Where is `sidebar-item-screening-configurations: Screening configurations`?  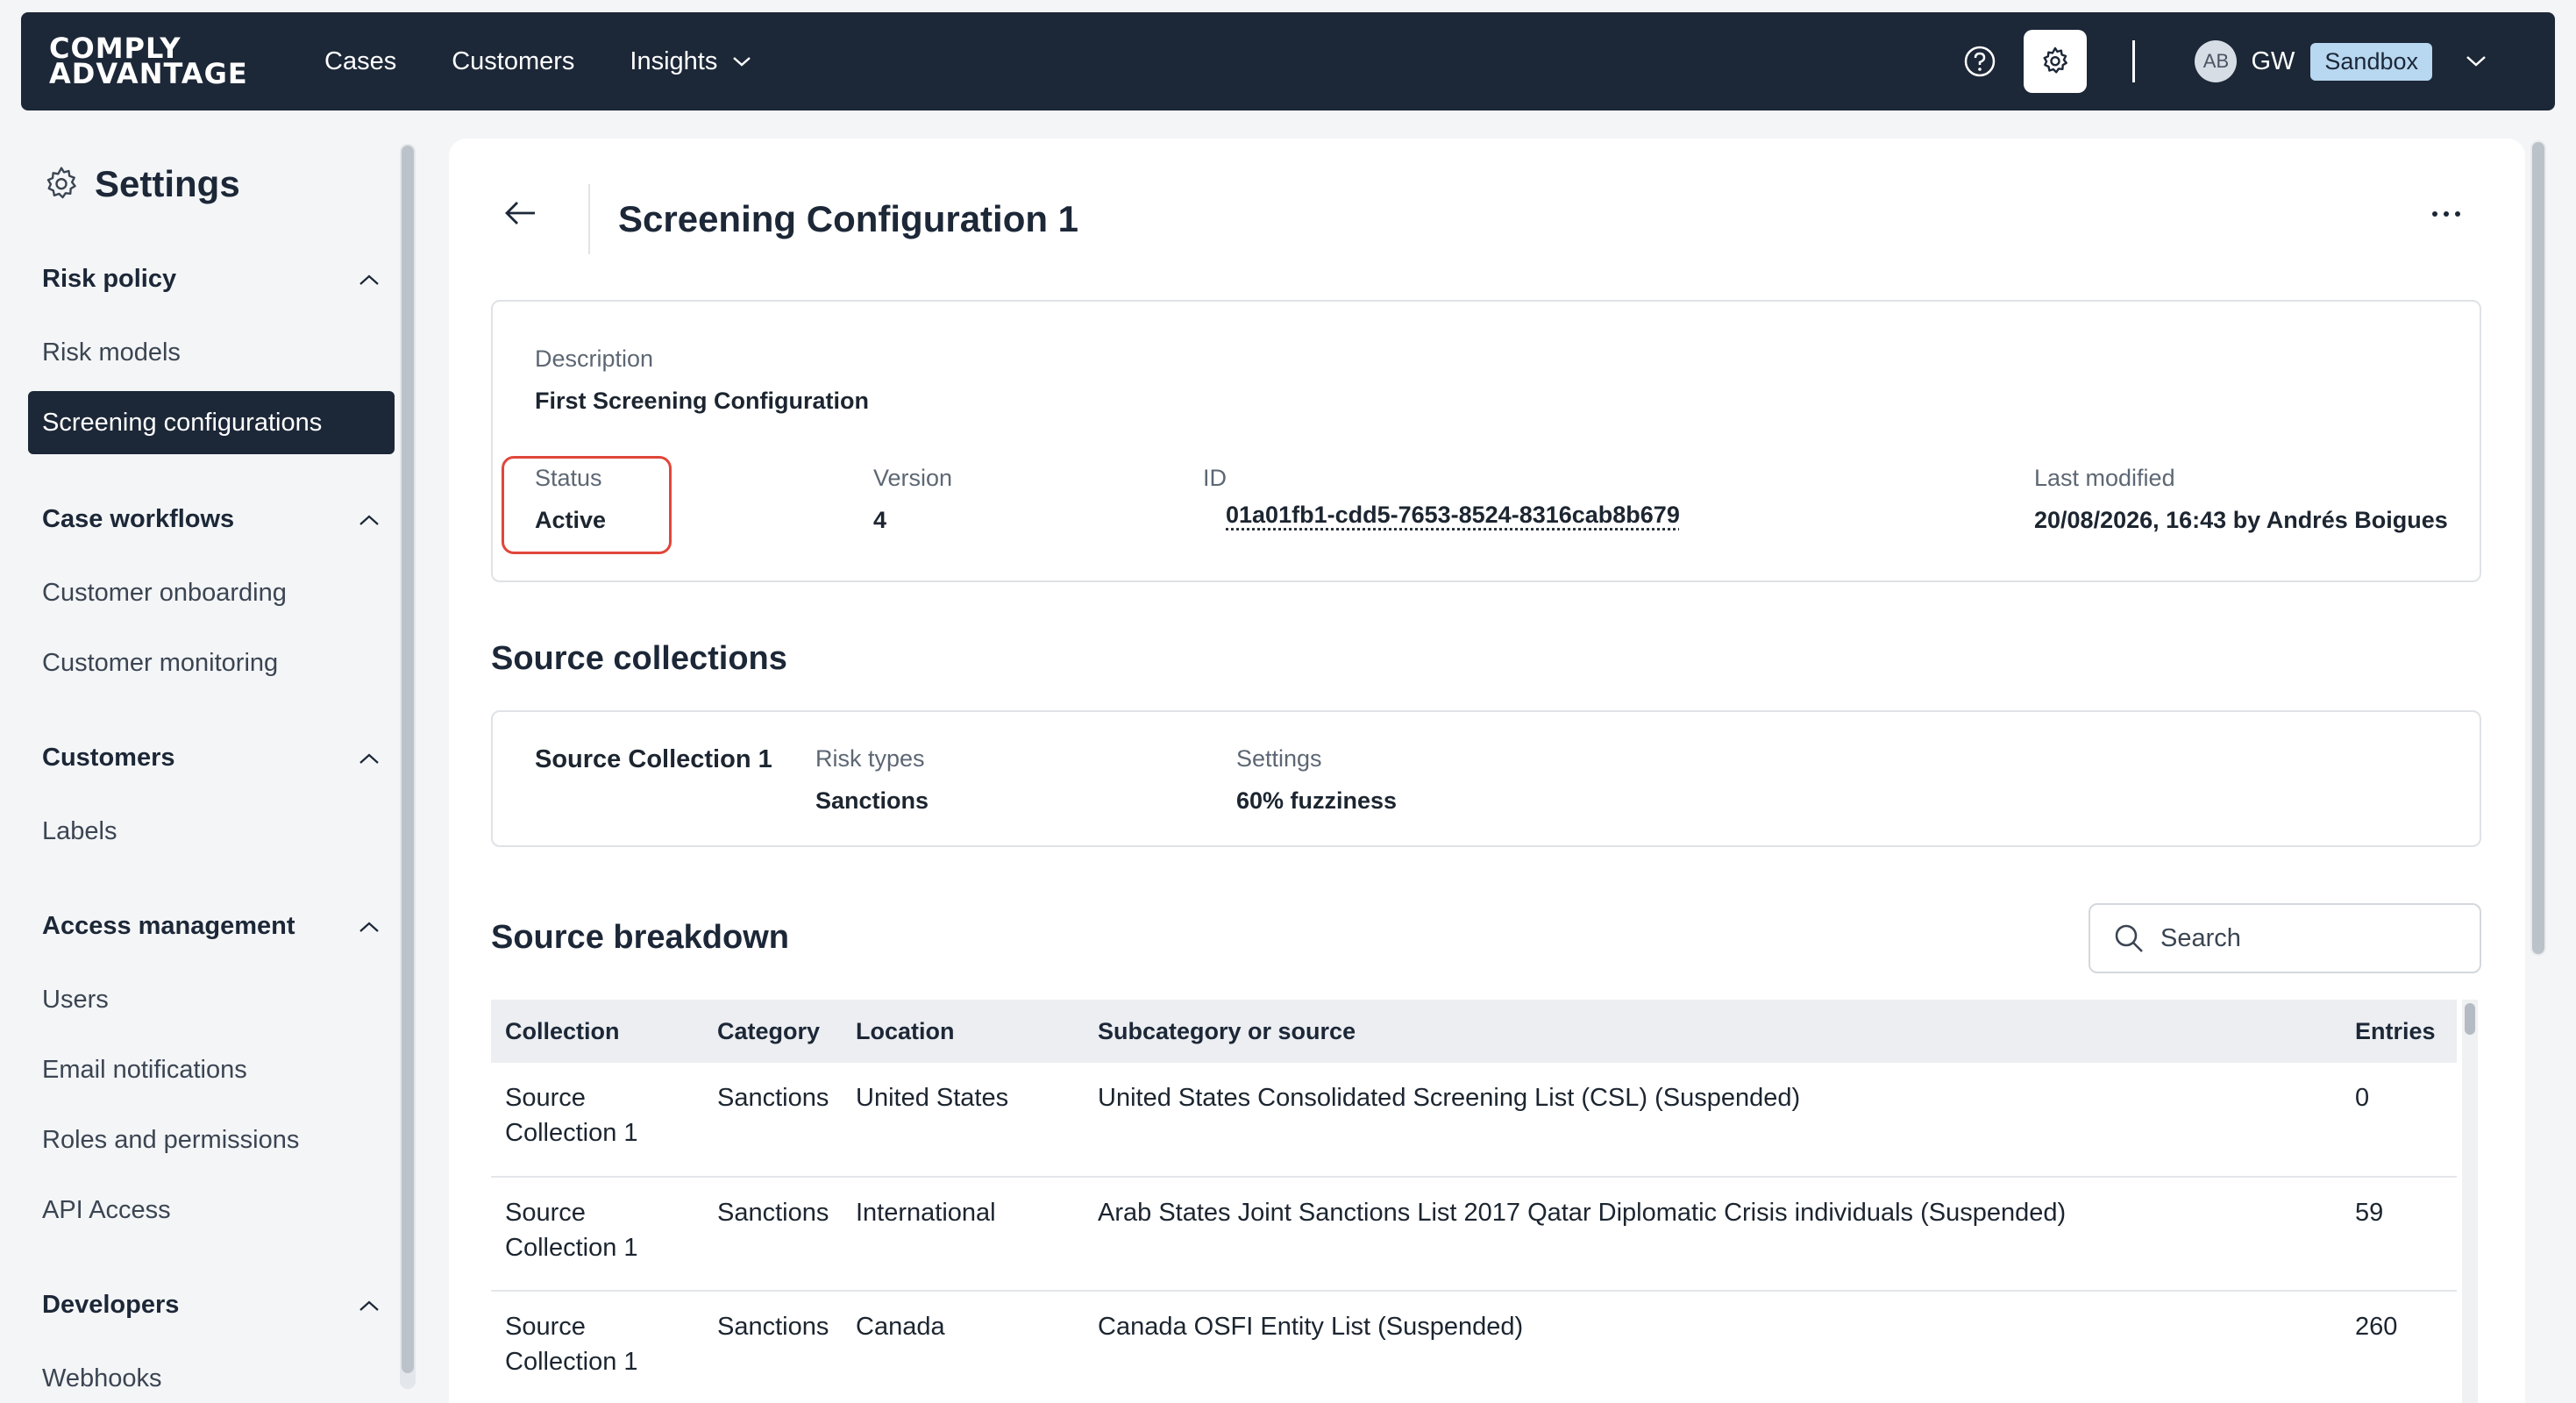
sidebar-item-screening-configurations: Screening configurations is located at coordinates (211, 422).